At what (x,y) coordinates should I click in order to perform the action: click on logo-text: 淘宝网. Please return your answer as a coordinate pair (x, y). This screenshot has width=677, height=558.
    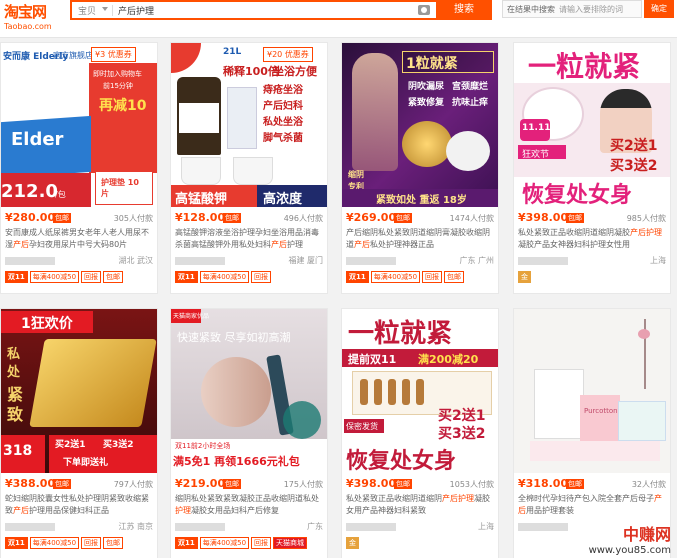
    Looking at the image, I should click on (25, 12).